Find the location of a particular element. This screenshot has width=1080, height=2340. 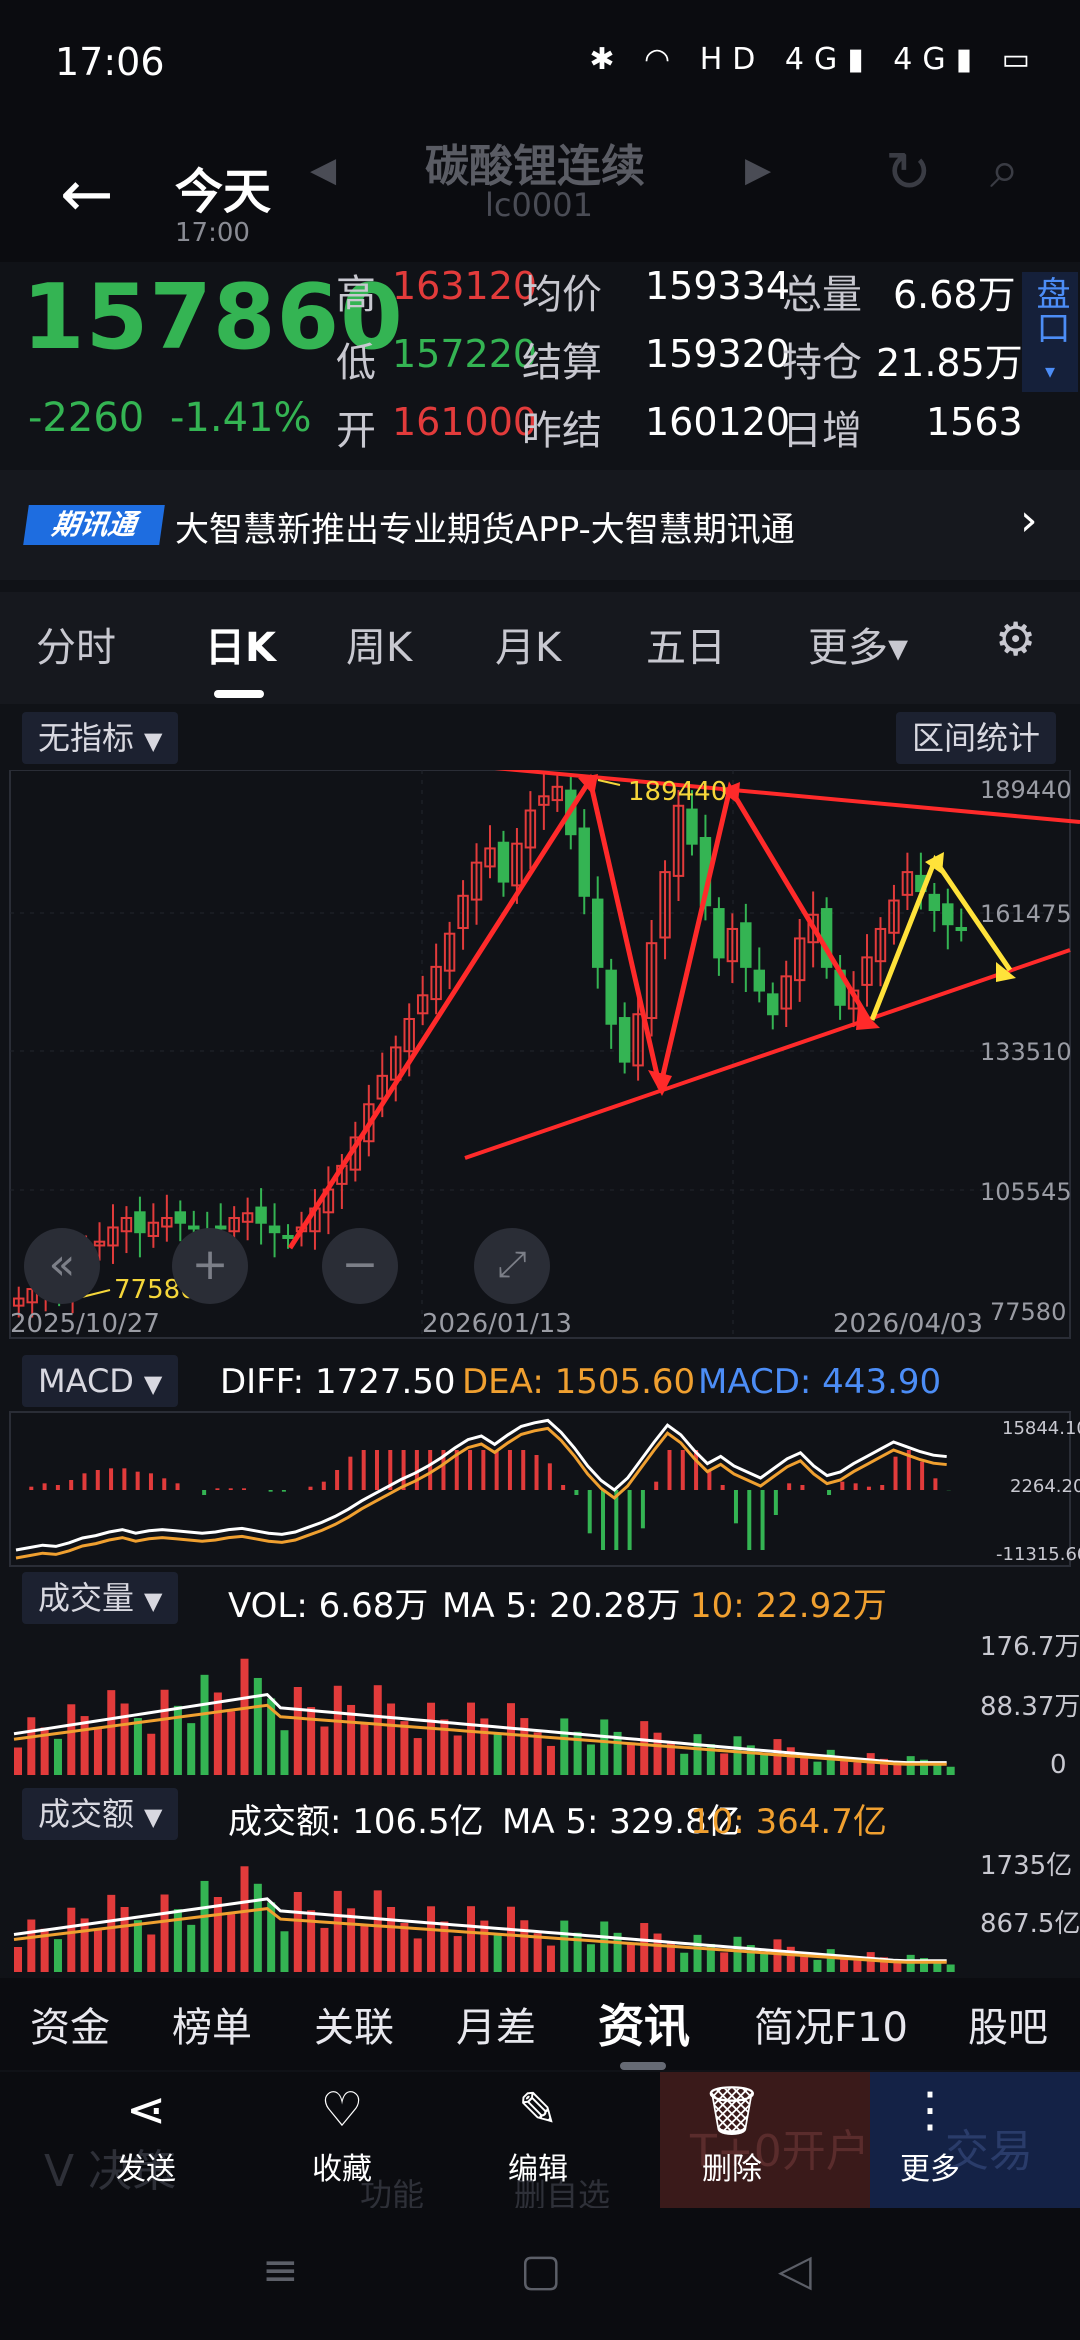

rewind-icon: « is located at coordinates (62, 1266).